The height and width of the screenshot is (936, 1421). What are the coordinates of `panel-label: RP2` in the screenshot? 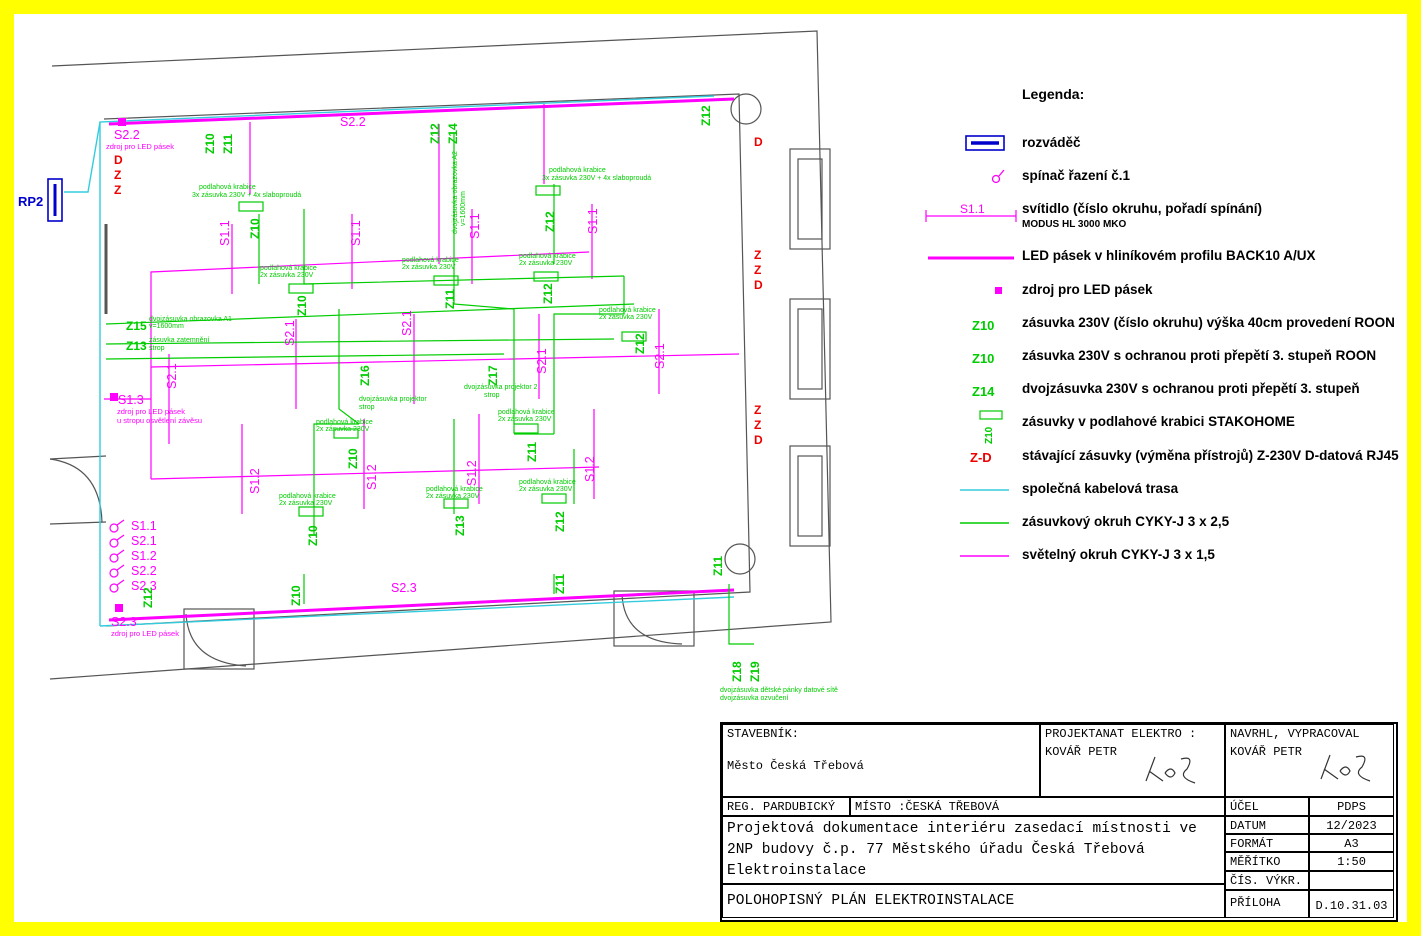 It's located at (30, 201).